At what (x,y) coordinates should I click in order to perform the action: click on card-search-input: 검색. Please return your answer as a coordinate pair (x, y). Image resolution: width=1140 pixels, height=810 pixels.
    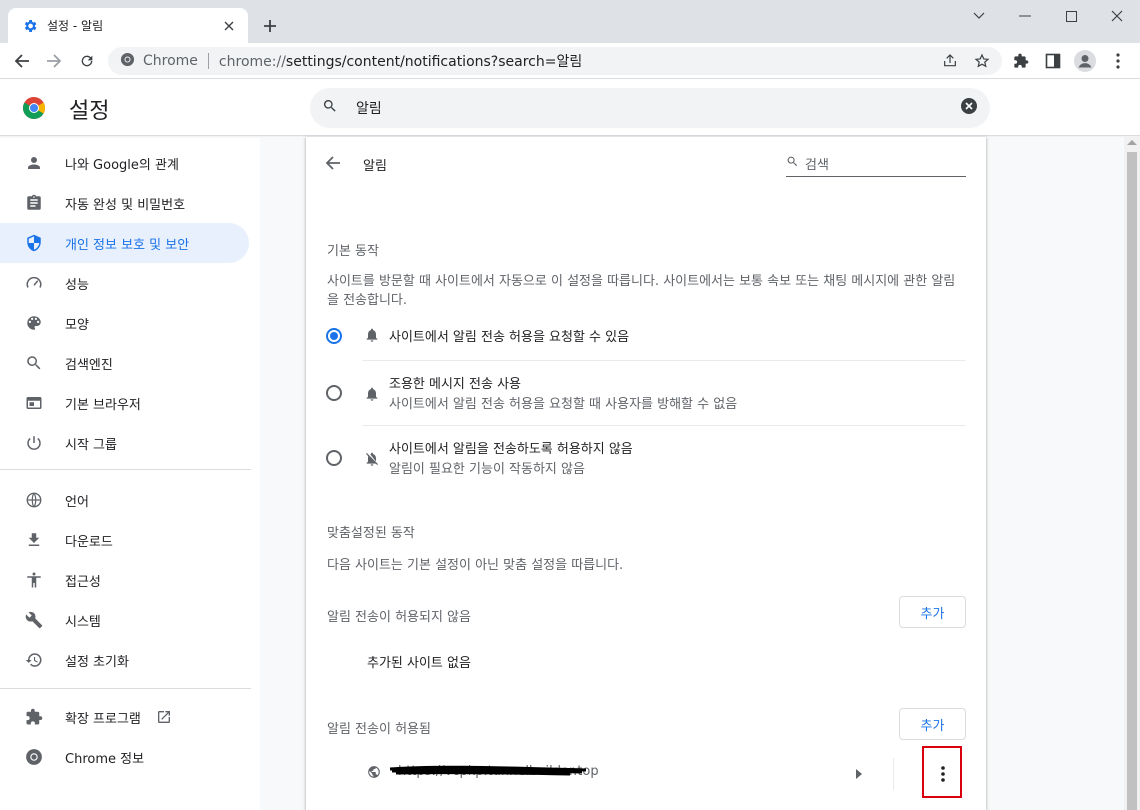
    Looking at the image, I should click on (876, 163).